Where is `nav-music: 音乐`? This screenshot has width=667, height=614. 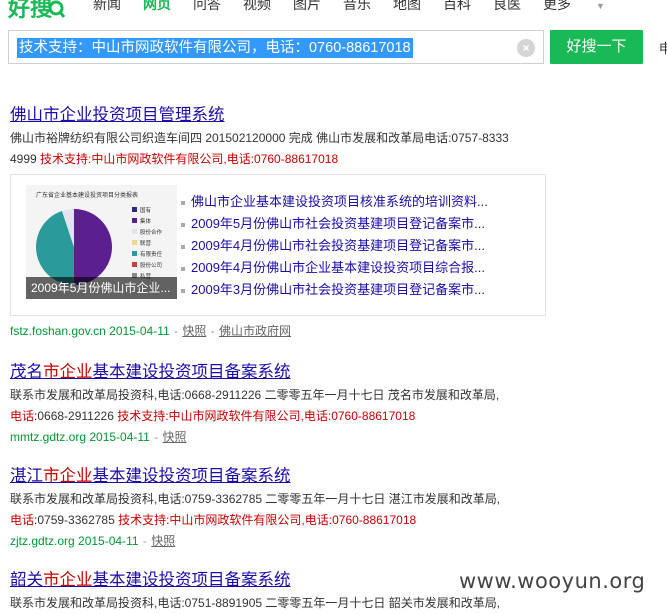 nav-music: 音乐 is located at coordinates (357, 7).